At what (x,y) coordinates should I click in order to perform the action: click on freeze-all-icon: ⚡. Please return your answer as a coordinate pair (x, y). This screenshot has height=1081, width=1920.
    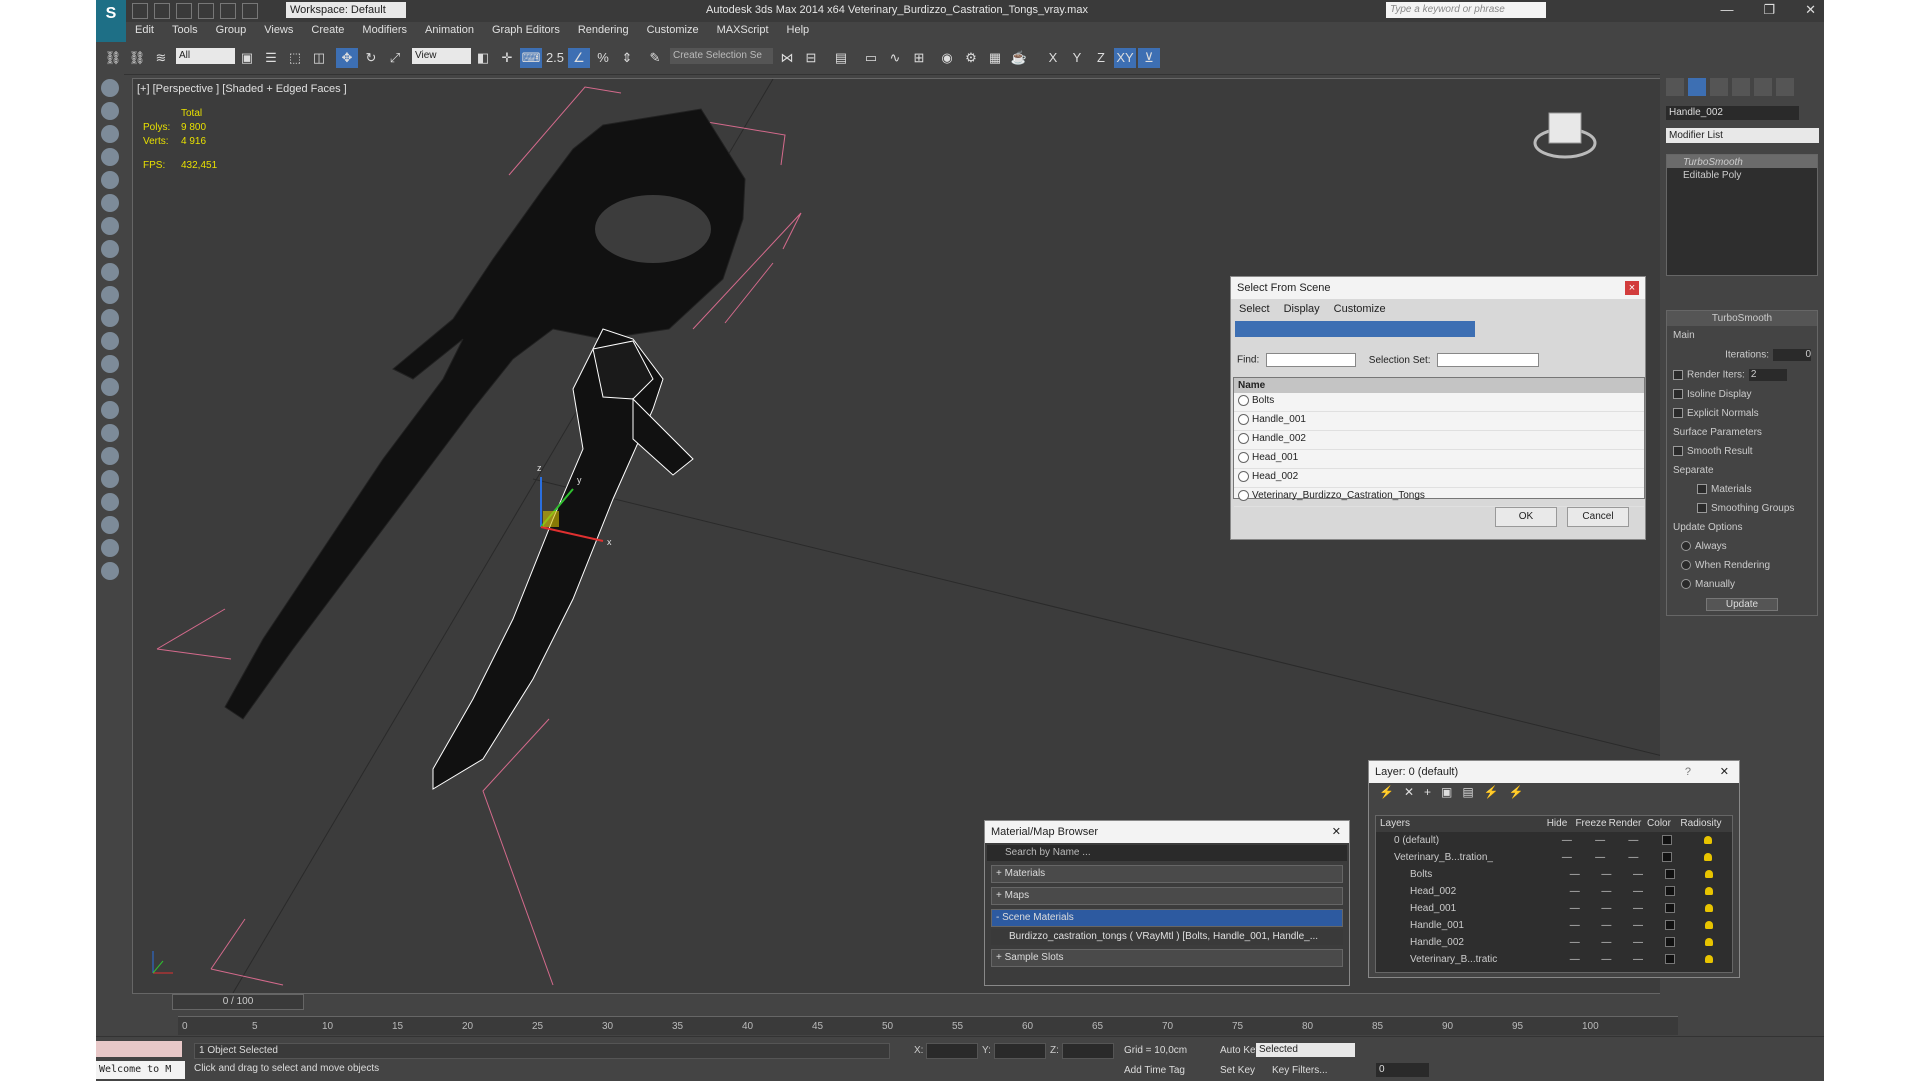
    Looking at the image, I should click on (1516, 796).